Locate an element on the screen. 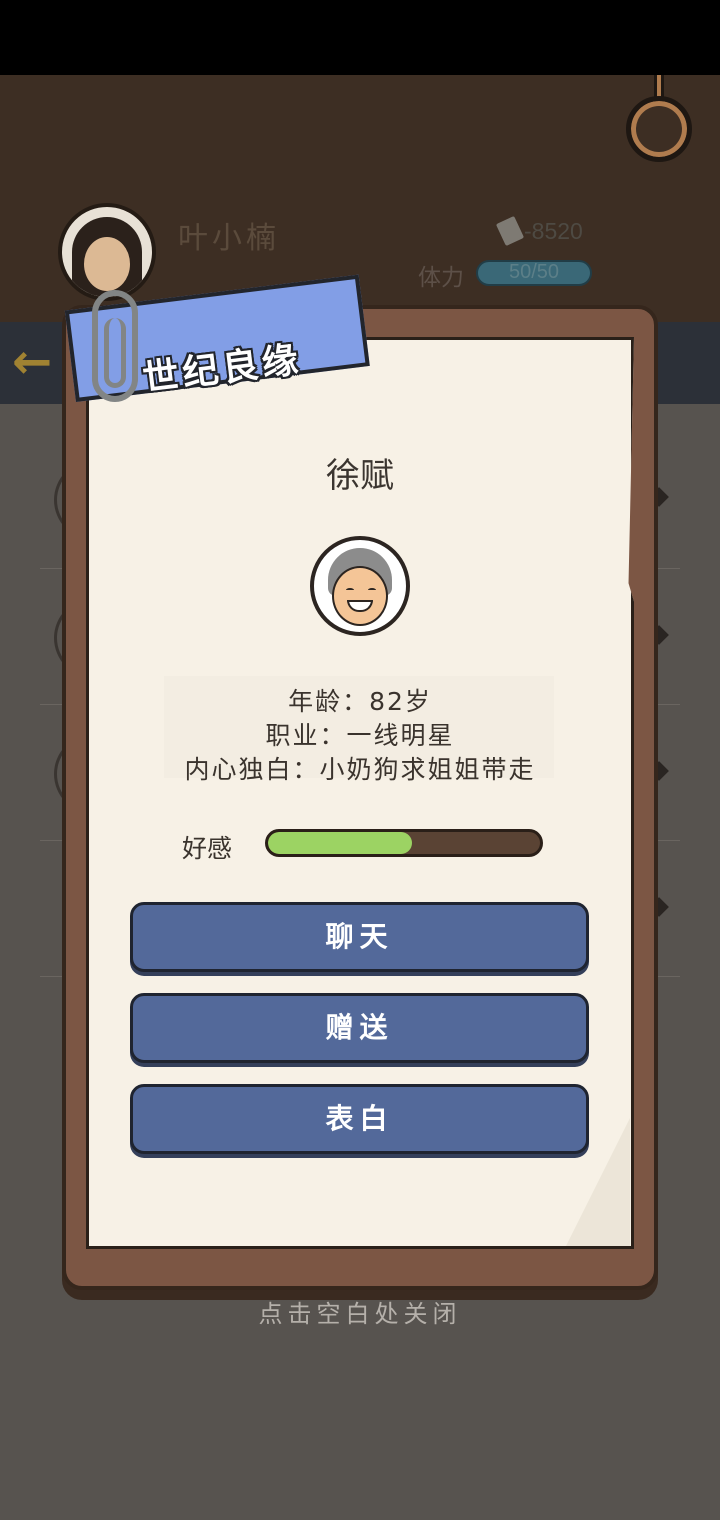 This screenshot has height=1520, width=720. hook-icon is located at coordinates (659, 129).